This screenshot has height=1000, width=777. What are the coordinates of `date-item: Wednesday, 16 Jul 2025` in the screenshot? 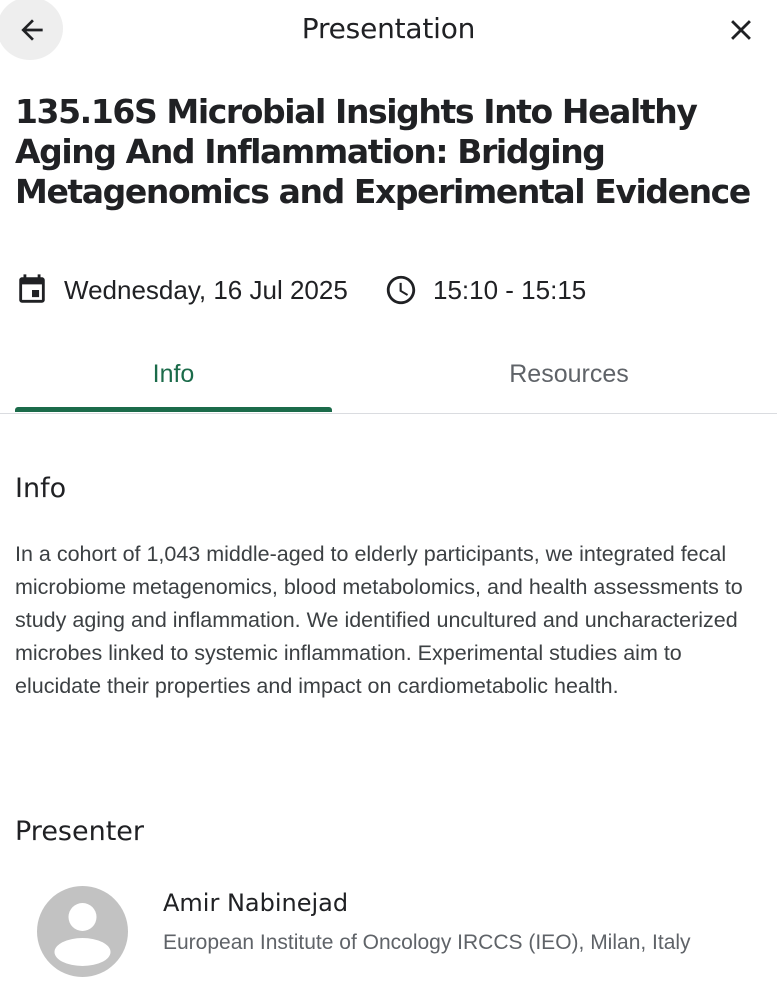 It's located at (181, 290).